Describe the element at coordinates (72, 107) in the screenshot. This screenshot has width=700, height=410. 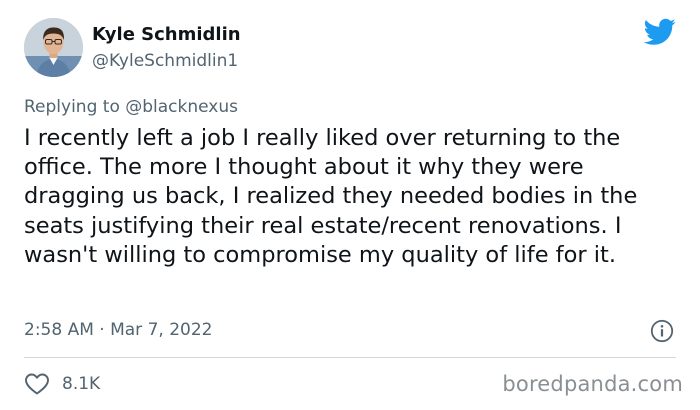
I see `replying-to-prefix: Replying to` at that location.